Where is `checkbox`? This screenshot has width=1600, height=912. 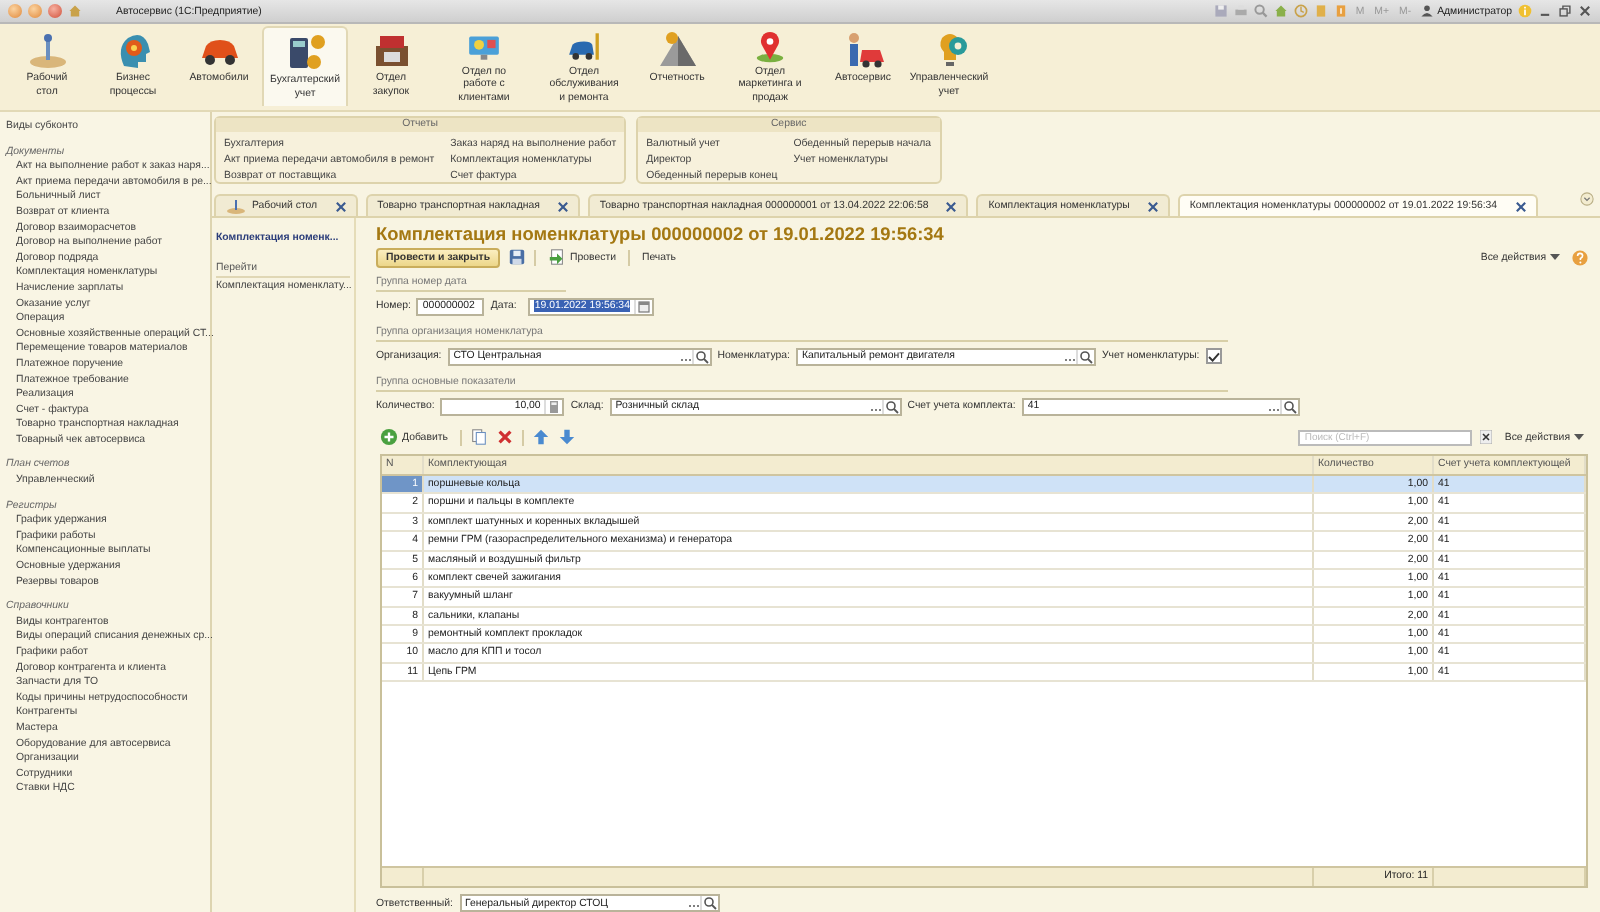 checkbox is located at coordinates (1213, 356).